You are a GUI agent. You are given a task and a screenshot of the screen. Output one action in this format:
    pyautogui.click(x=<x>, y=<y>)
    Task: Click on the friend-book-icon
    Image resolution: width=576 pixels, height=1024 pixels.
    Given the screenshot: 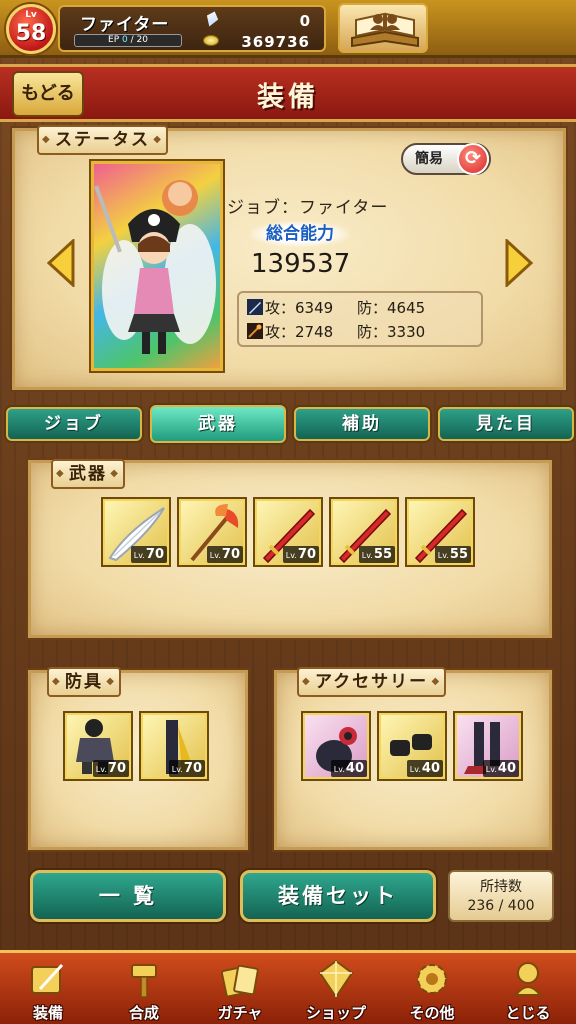 What is the action you would take?
    pyautogui.click(x=385, y=30)
    